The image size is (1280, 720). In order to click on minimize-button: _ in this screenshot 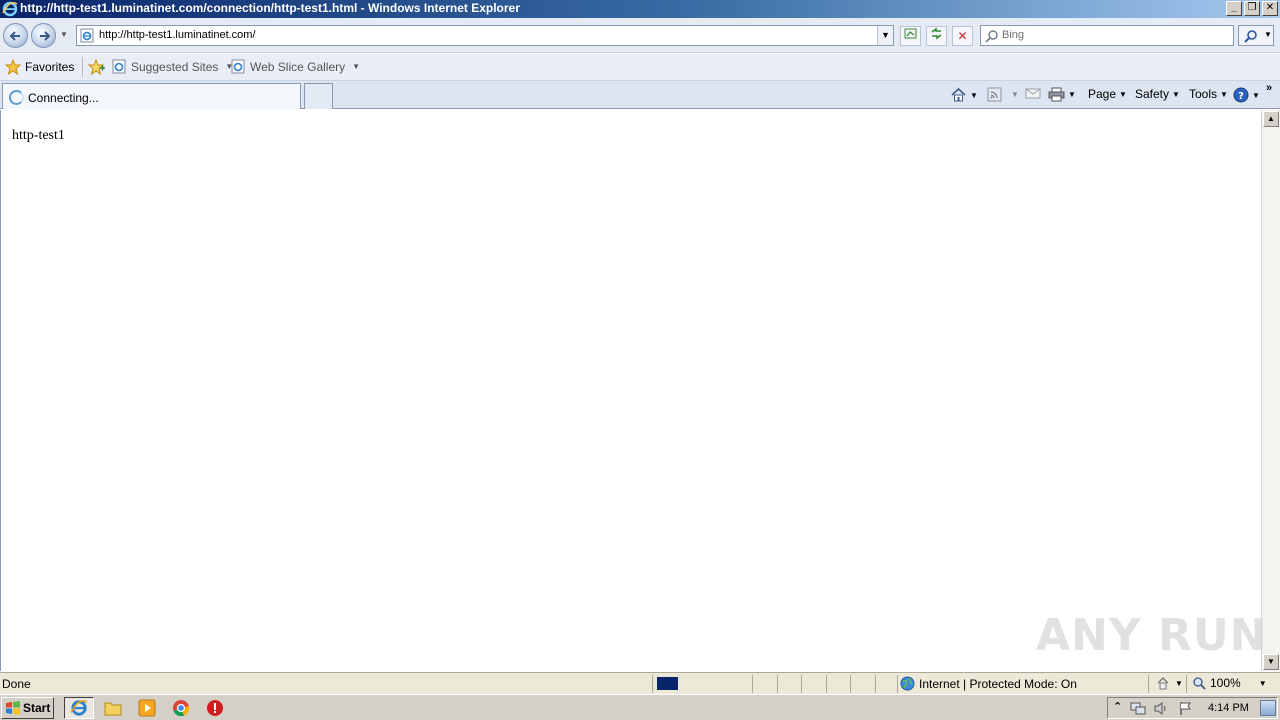, I will do `click(1234, 8)`.